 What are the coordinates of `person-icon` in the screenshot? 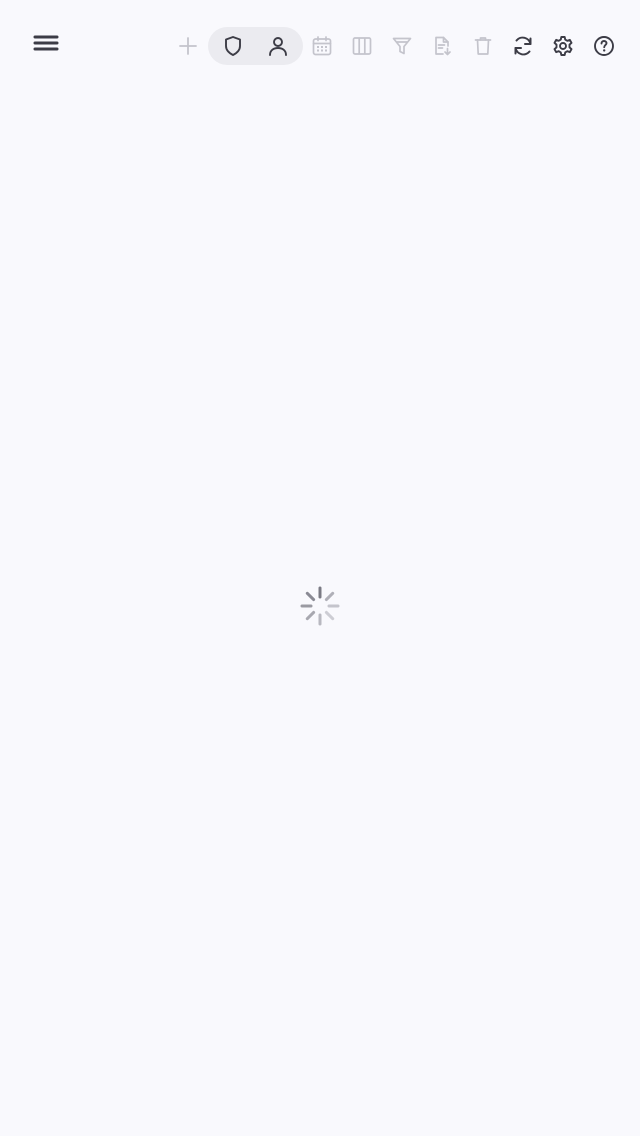 It's located at (278, 46).